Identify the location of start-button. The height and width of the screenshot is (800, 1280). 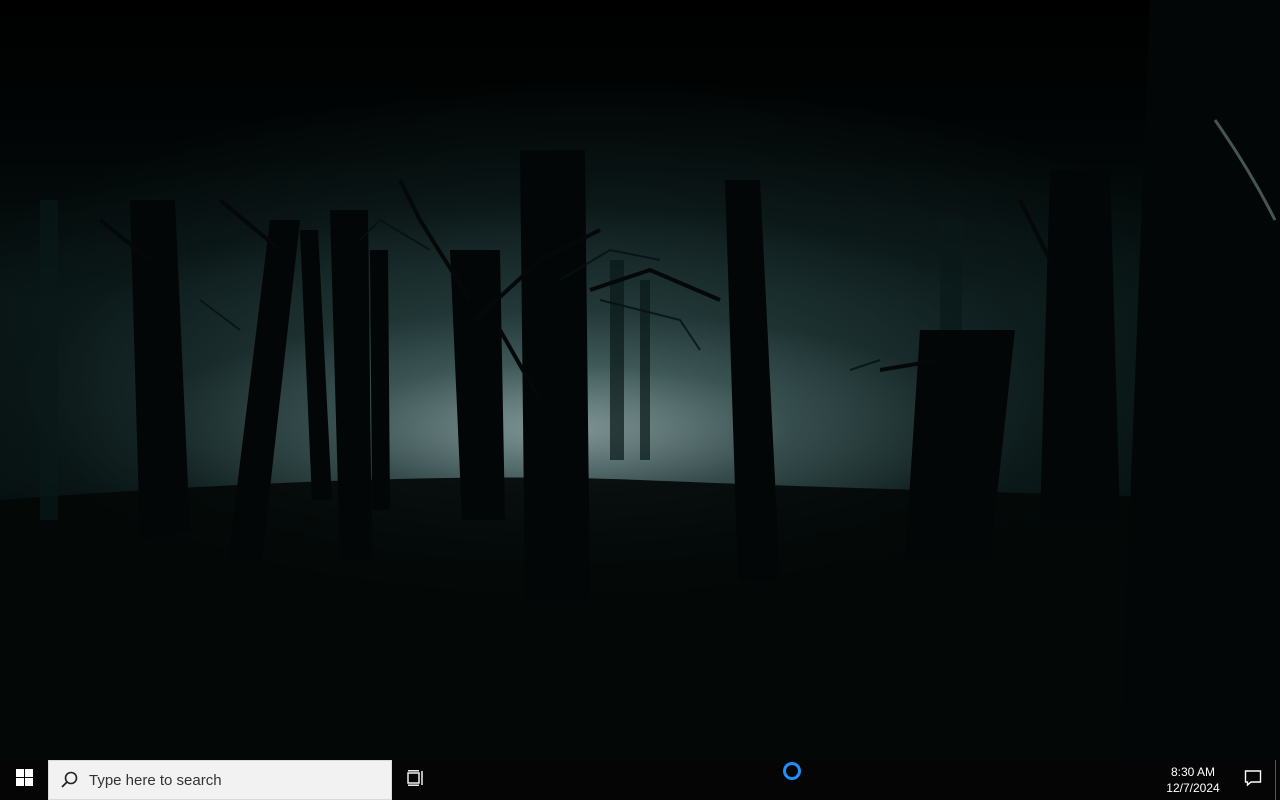
(24, 780).